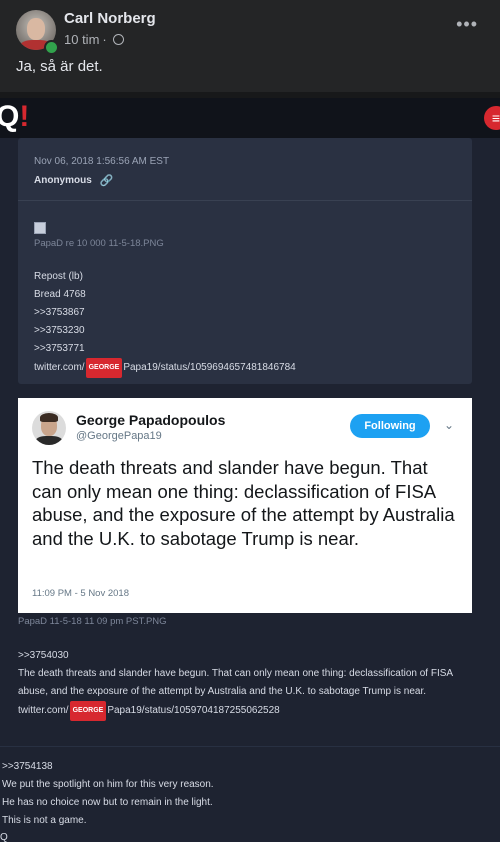 This screenshot has width=500, height=842. What do you see at coordinates (58, 276) in the screenshot?
I see `qdrop-line: Repost (lb)` at bounding box center [58, 276].